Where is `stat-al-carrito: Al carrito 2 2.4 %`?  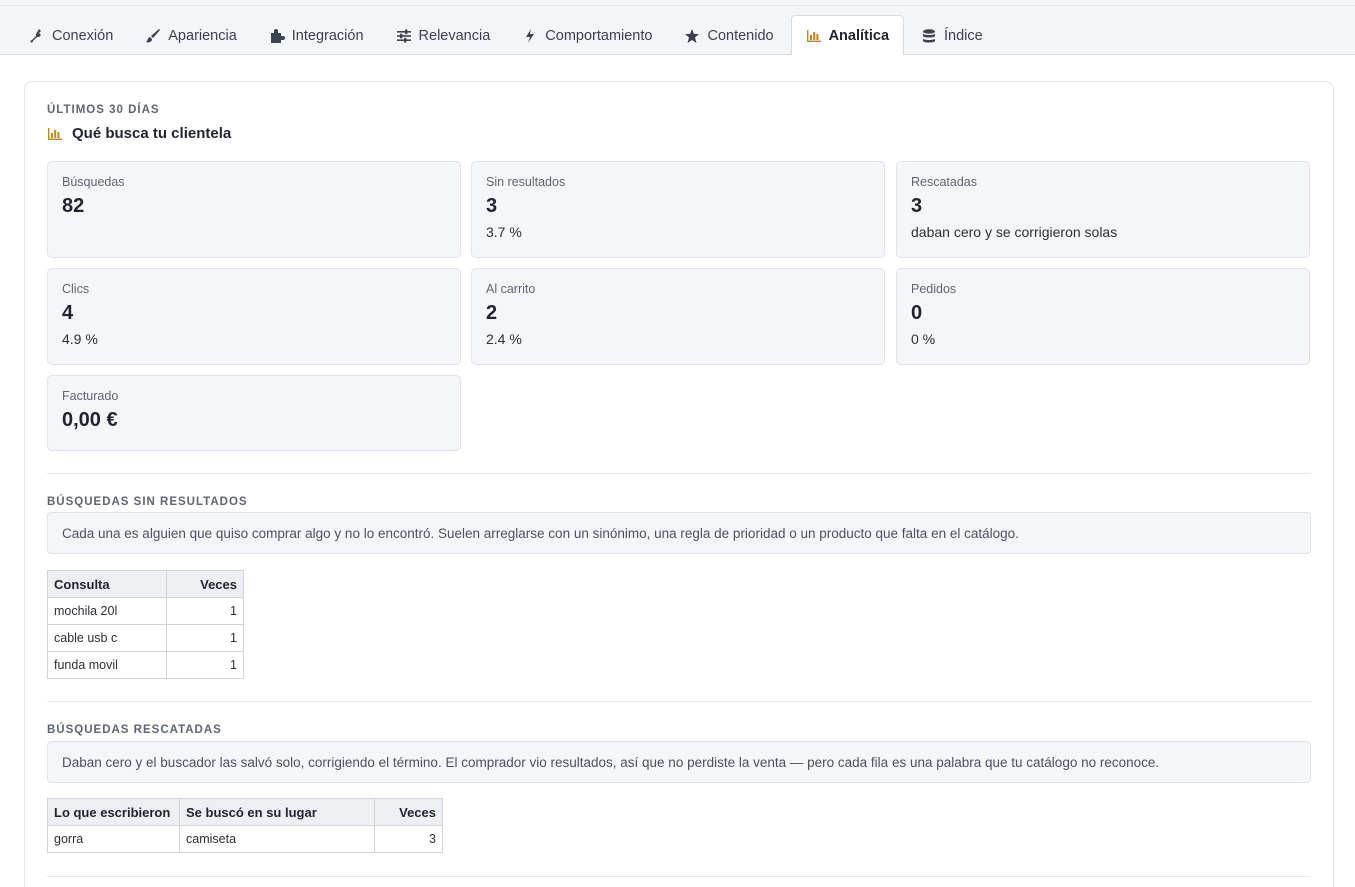
stat-al-carrito: Al carrito 2 2.4 % is located at coordinates (678, 316).